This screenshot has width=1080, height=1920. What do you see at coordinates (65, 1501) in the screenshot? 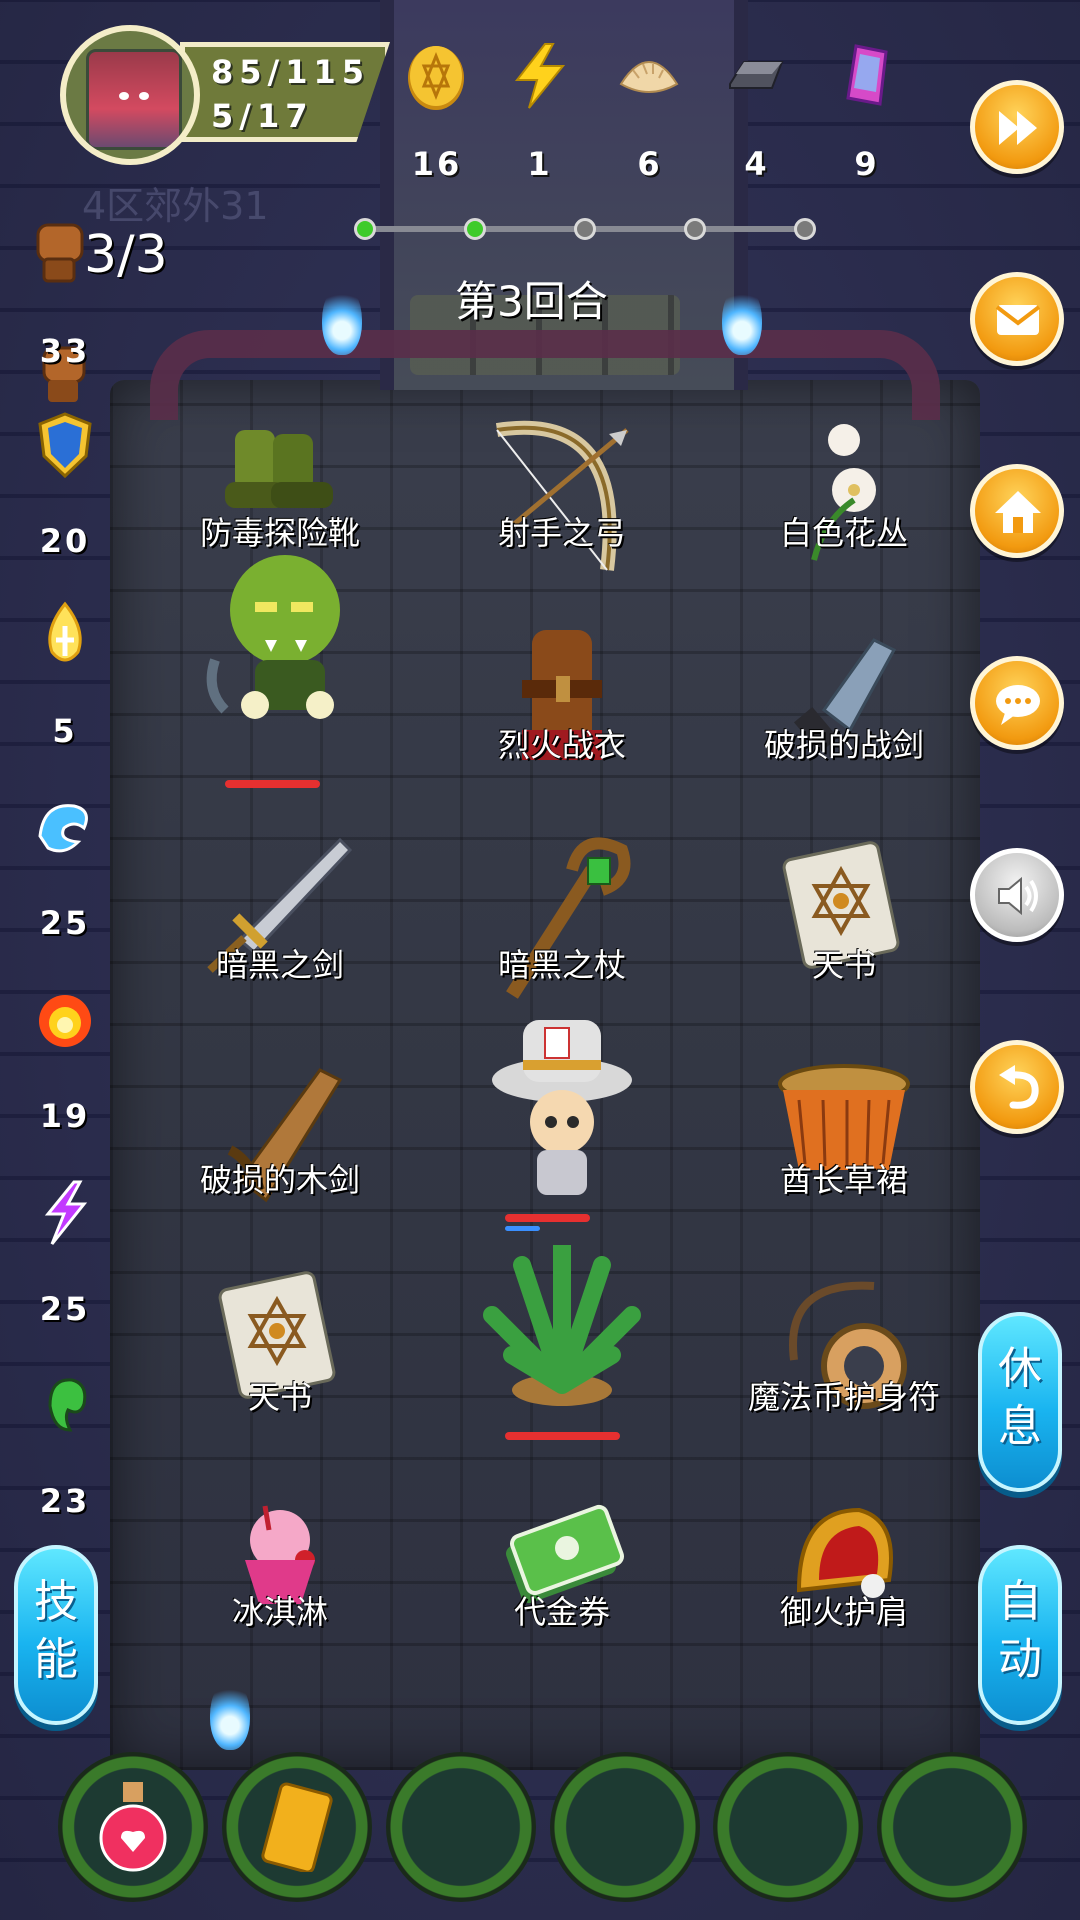
I see `poison-value: 23` at bounding box center [65, 1501].